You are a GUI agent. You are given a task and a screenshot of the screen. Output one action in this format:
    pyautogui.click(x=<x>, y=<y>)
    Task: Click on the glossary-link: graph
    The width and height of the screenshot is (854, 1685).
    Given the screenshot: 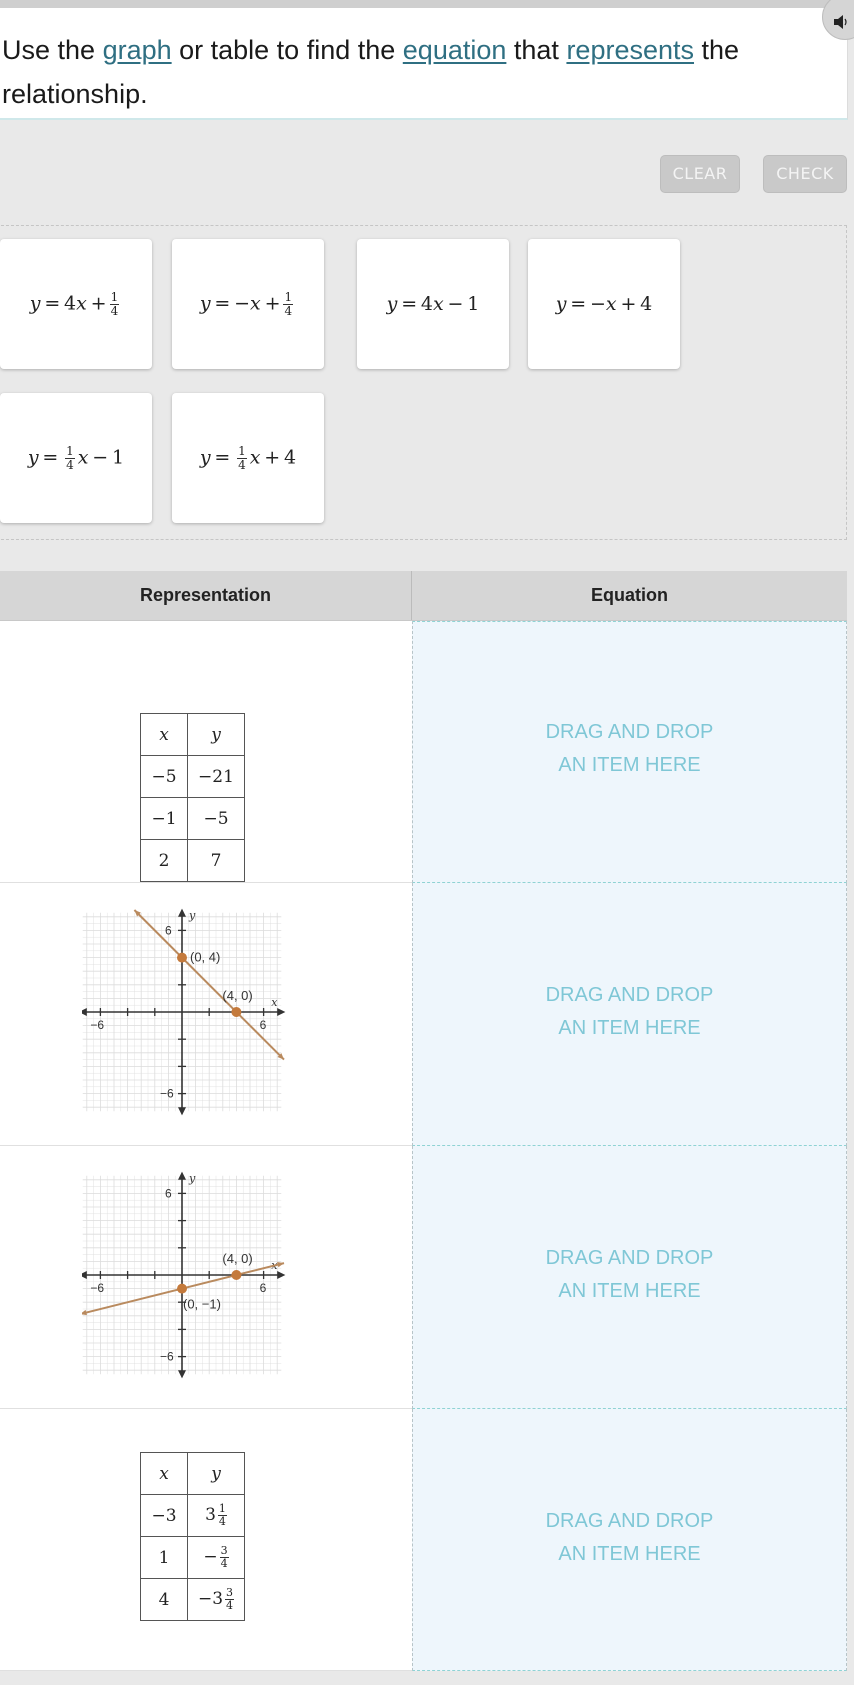 What is the action you would take?
    pyautogui.click(x=137, y=50)
    